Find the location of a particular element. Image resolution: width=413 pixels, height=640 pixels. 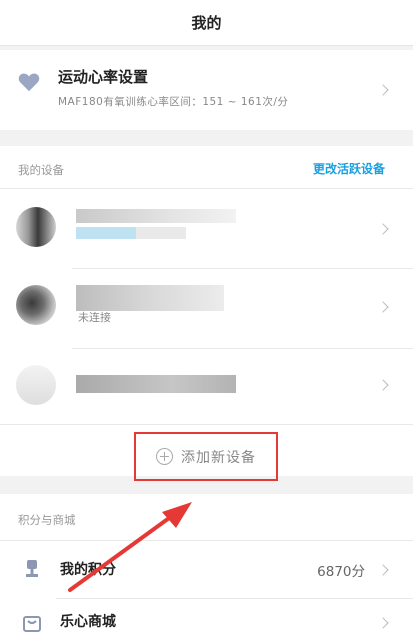

plus-icon is located at coordinates (164, 456).